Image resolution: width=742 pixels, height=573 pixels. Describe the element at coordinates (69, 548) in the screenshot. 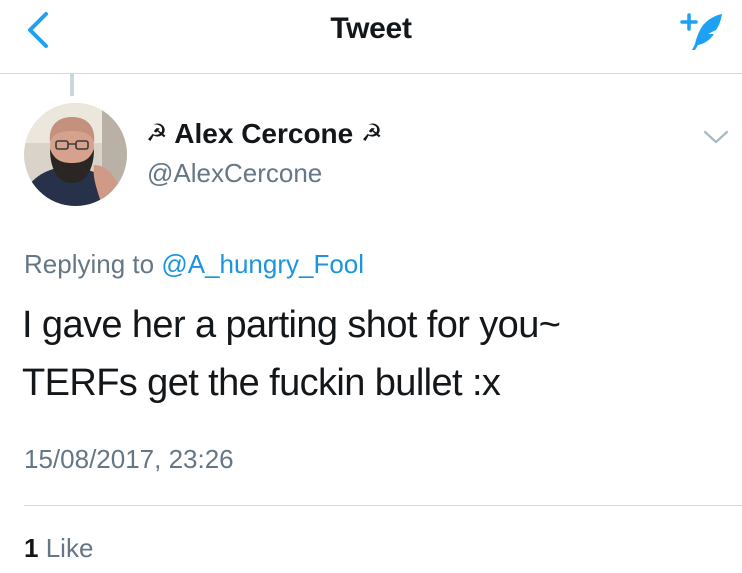

I see `likes-label: Like` at that location.